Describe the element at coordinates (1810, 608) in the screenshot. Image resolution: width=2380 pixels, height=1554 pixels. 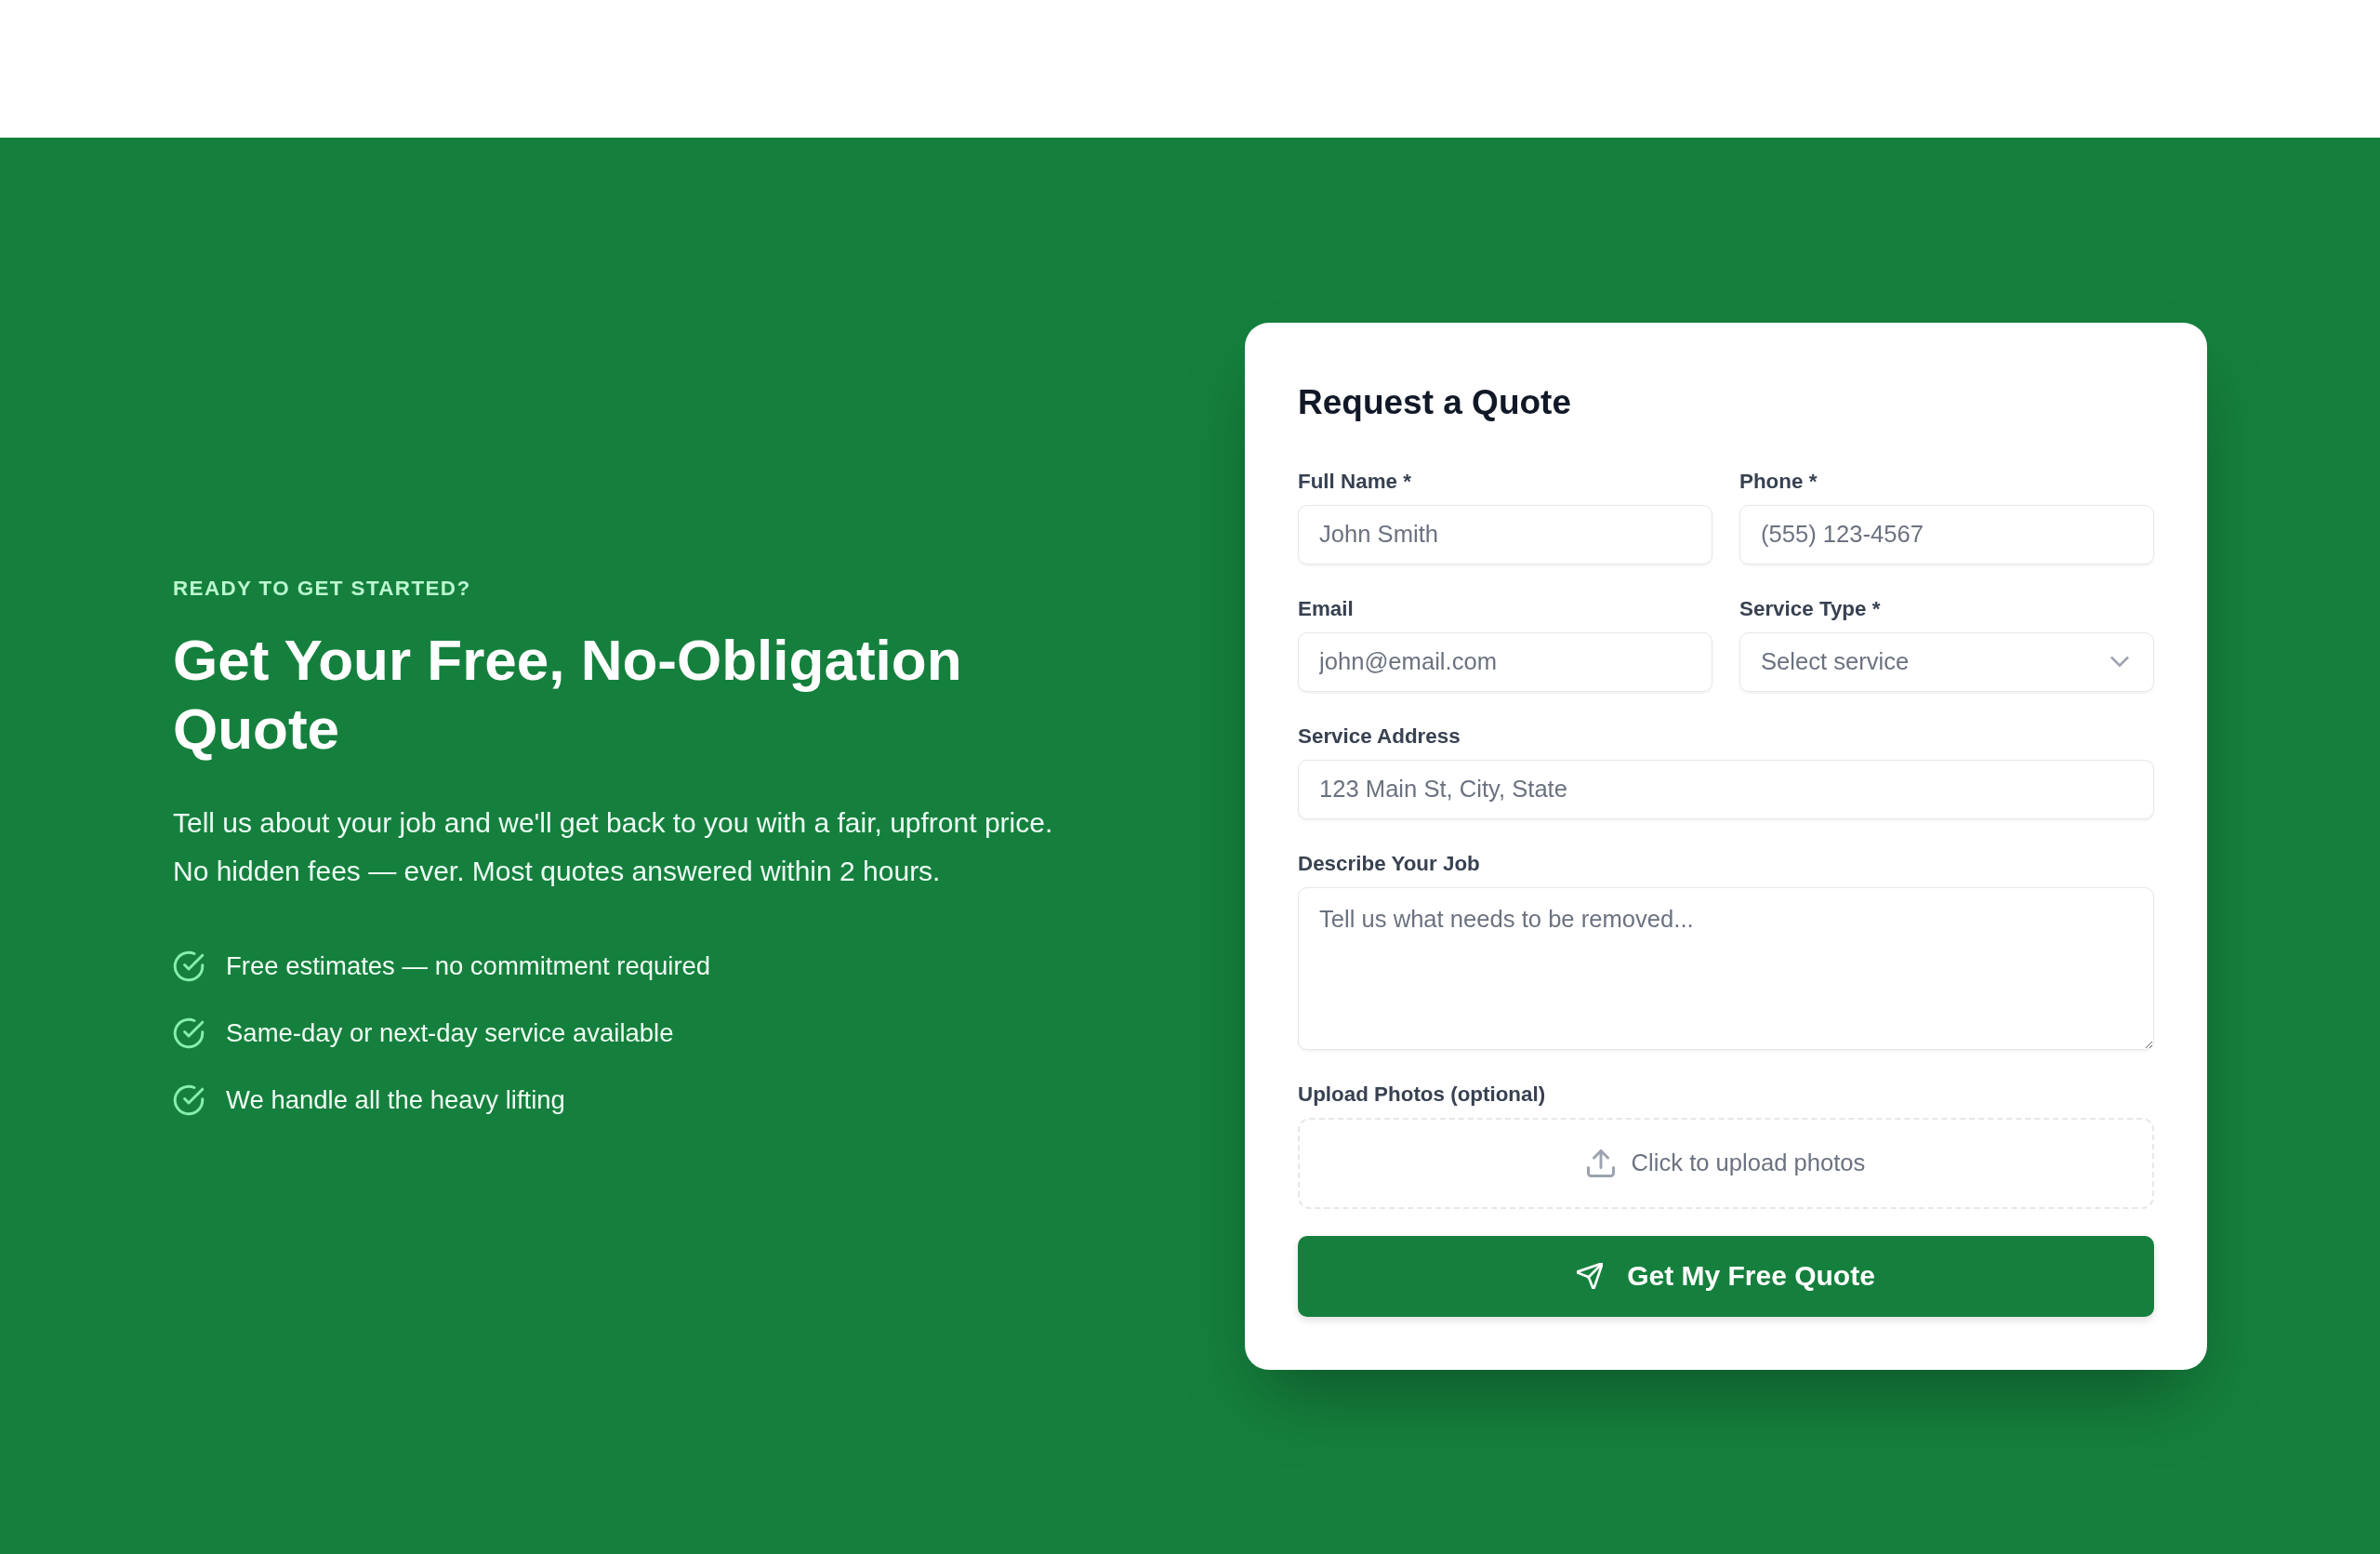
I see `field-label: Service Type *` at that location.